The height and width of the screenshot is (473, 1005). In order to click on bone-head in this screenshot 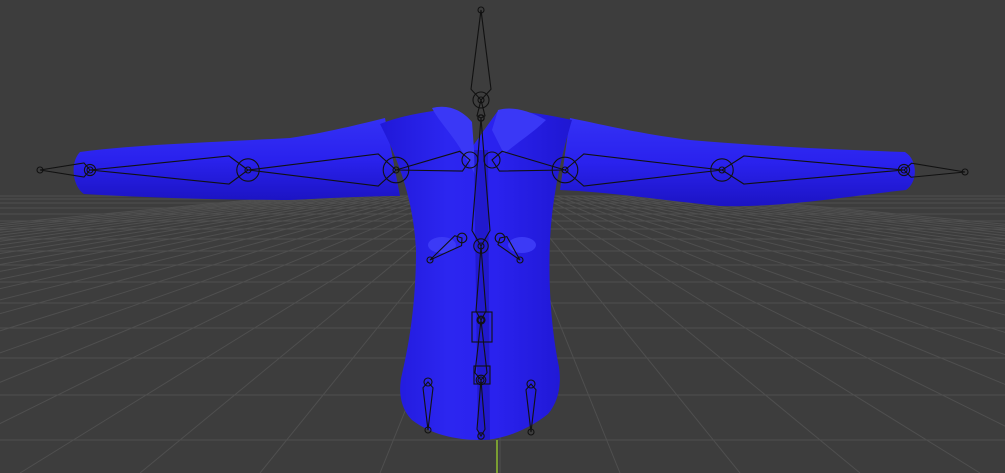, I will do `click(481, 57)`.